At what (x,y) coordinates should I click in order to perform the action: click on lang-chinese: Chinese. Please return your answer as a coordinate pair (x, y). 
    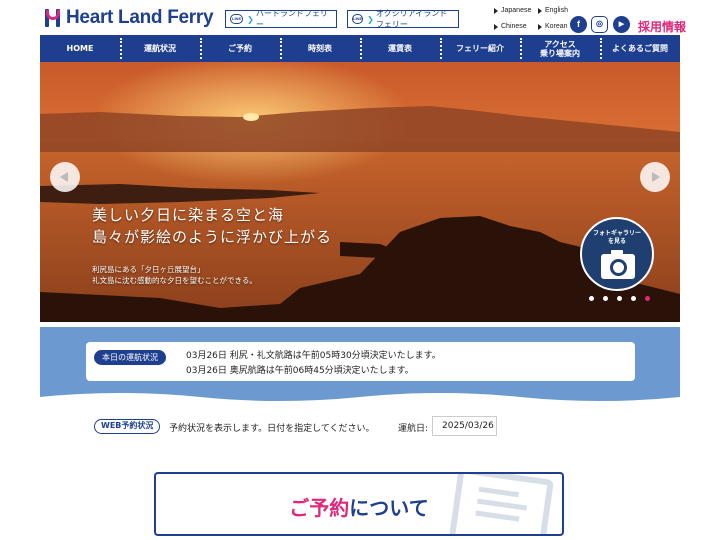
    Looking at the image, I should click on (510, 26).